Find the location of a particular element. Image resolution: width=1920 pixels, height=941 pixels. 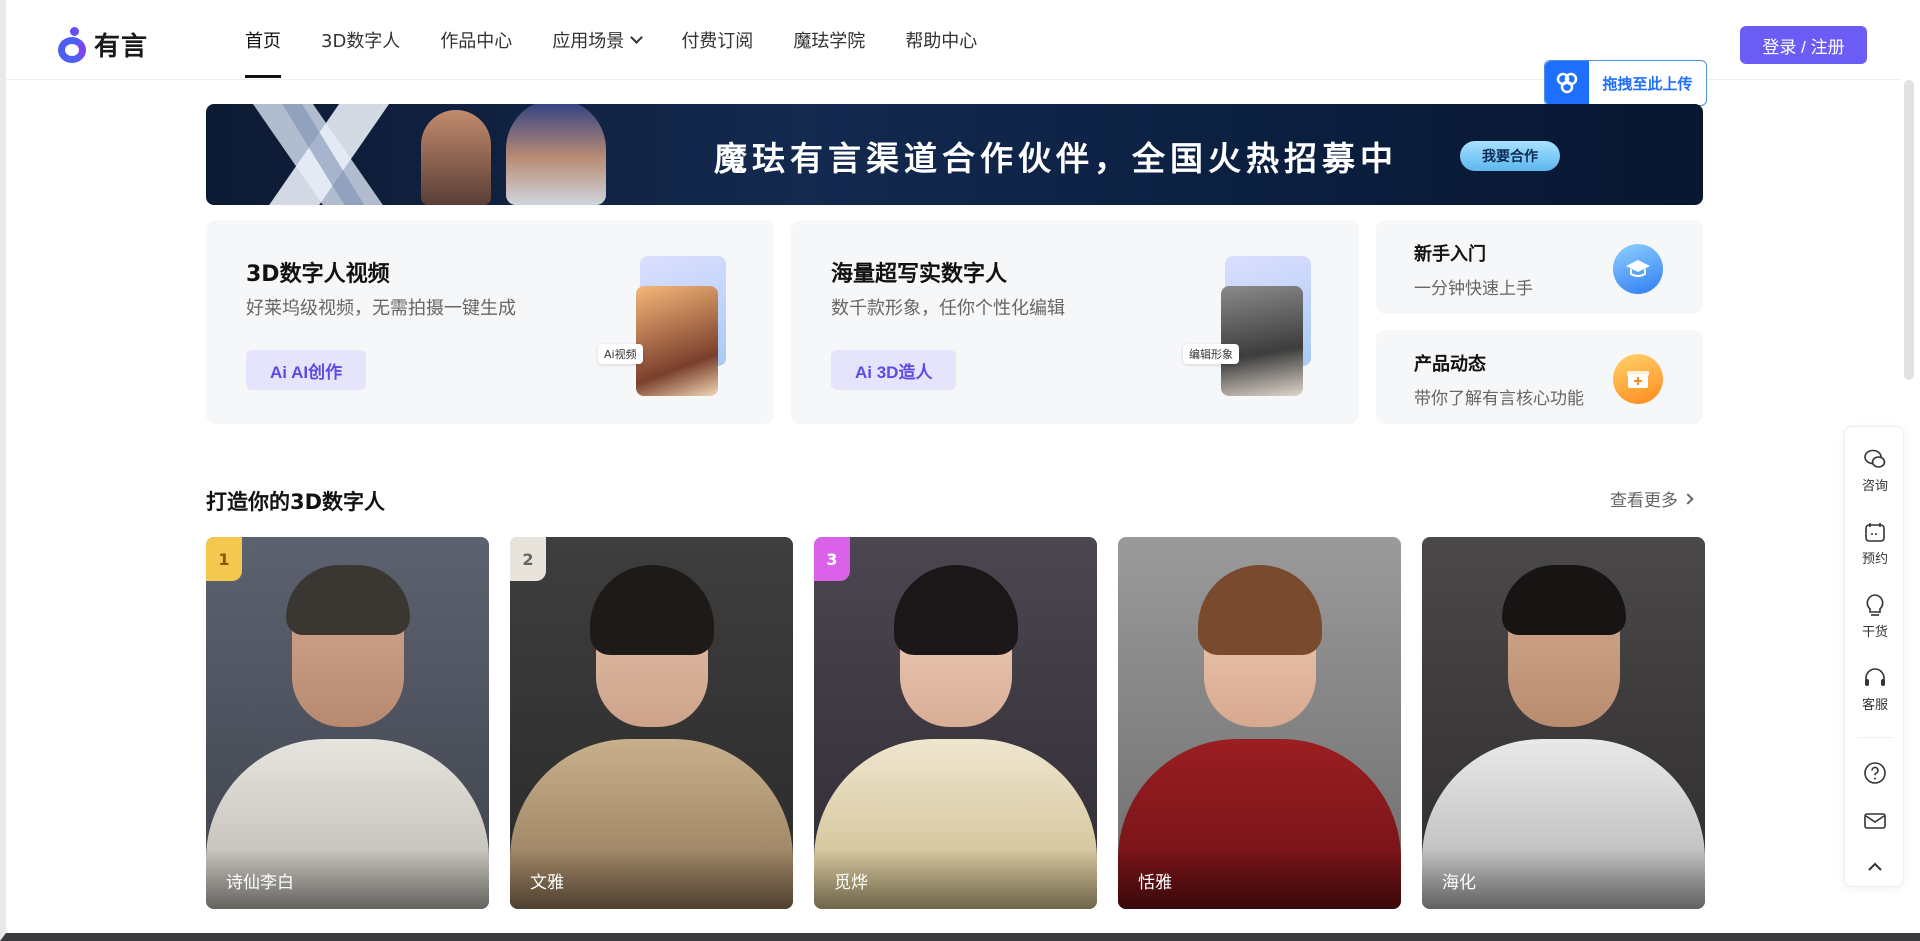

feature-card-video: 3D数字人视频 好莱坞级视频，无需拍摄一键生成 Ai AI创作 Ai视频 is located at coordinates (490, 322).